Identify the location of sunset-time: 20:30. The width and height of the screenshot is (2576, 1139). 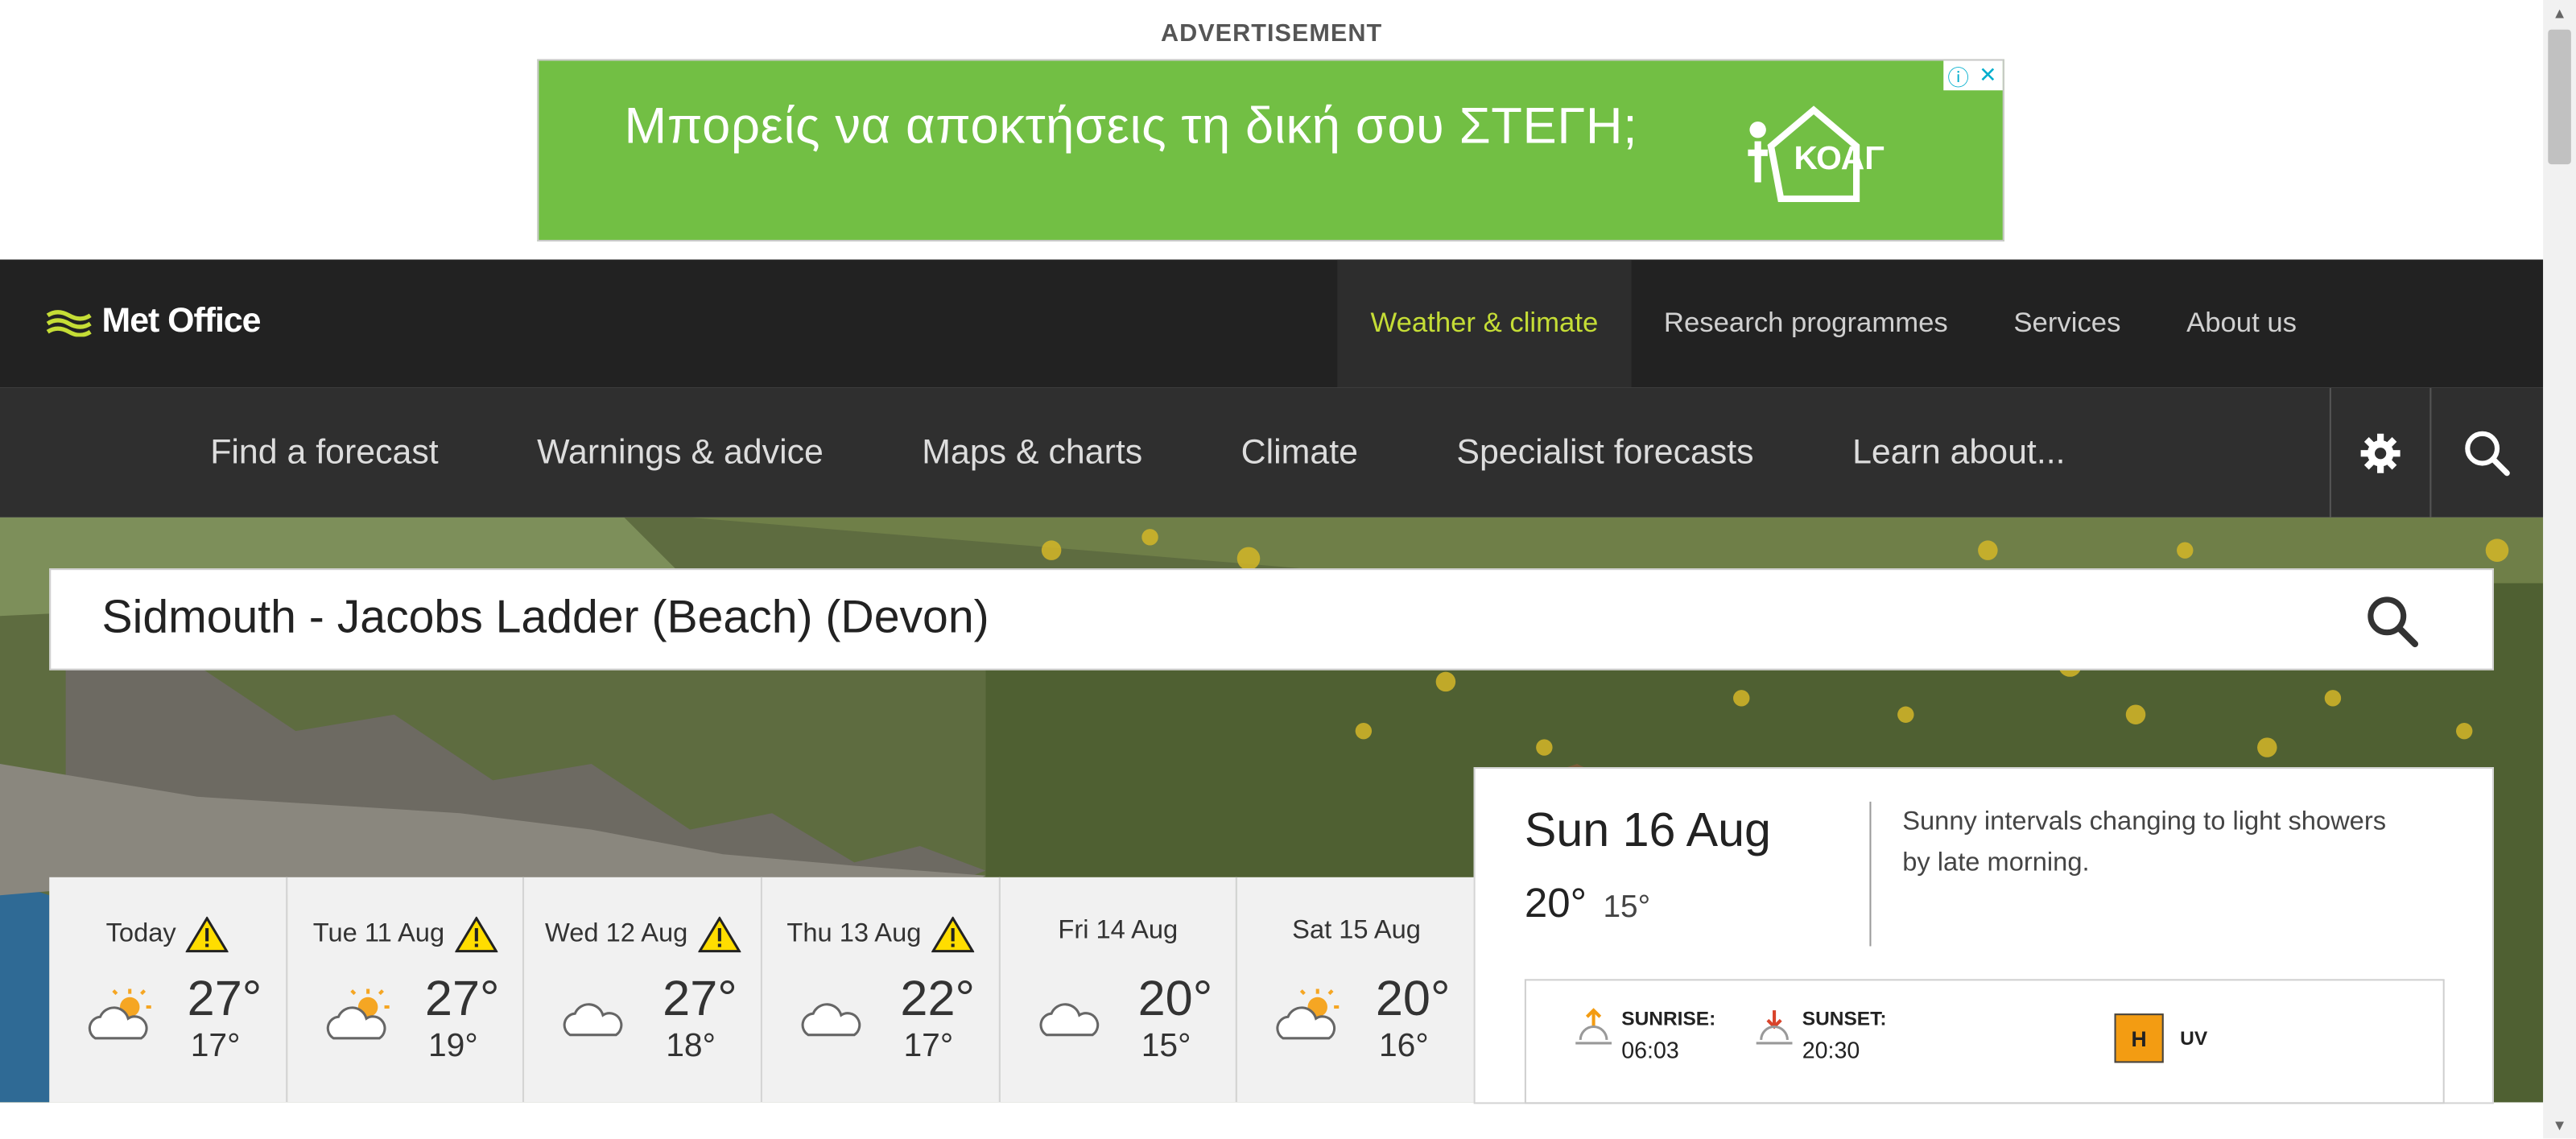
(1831, 1049).